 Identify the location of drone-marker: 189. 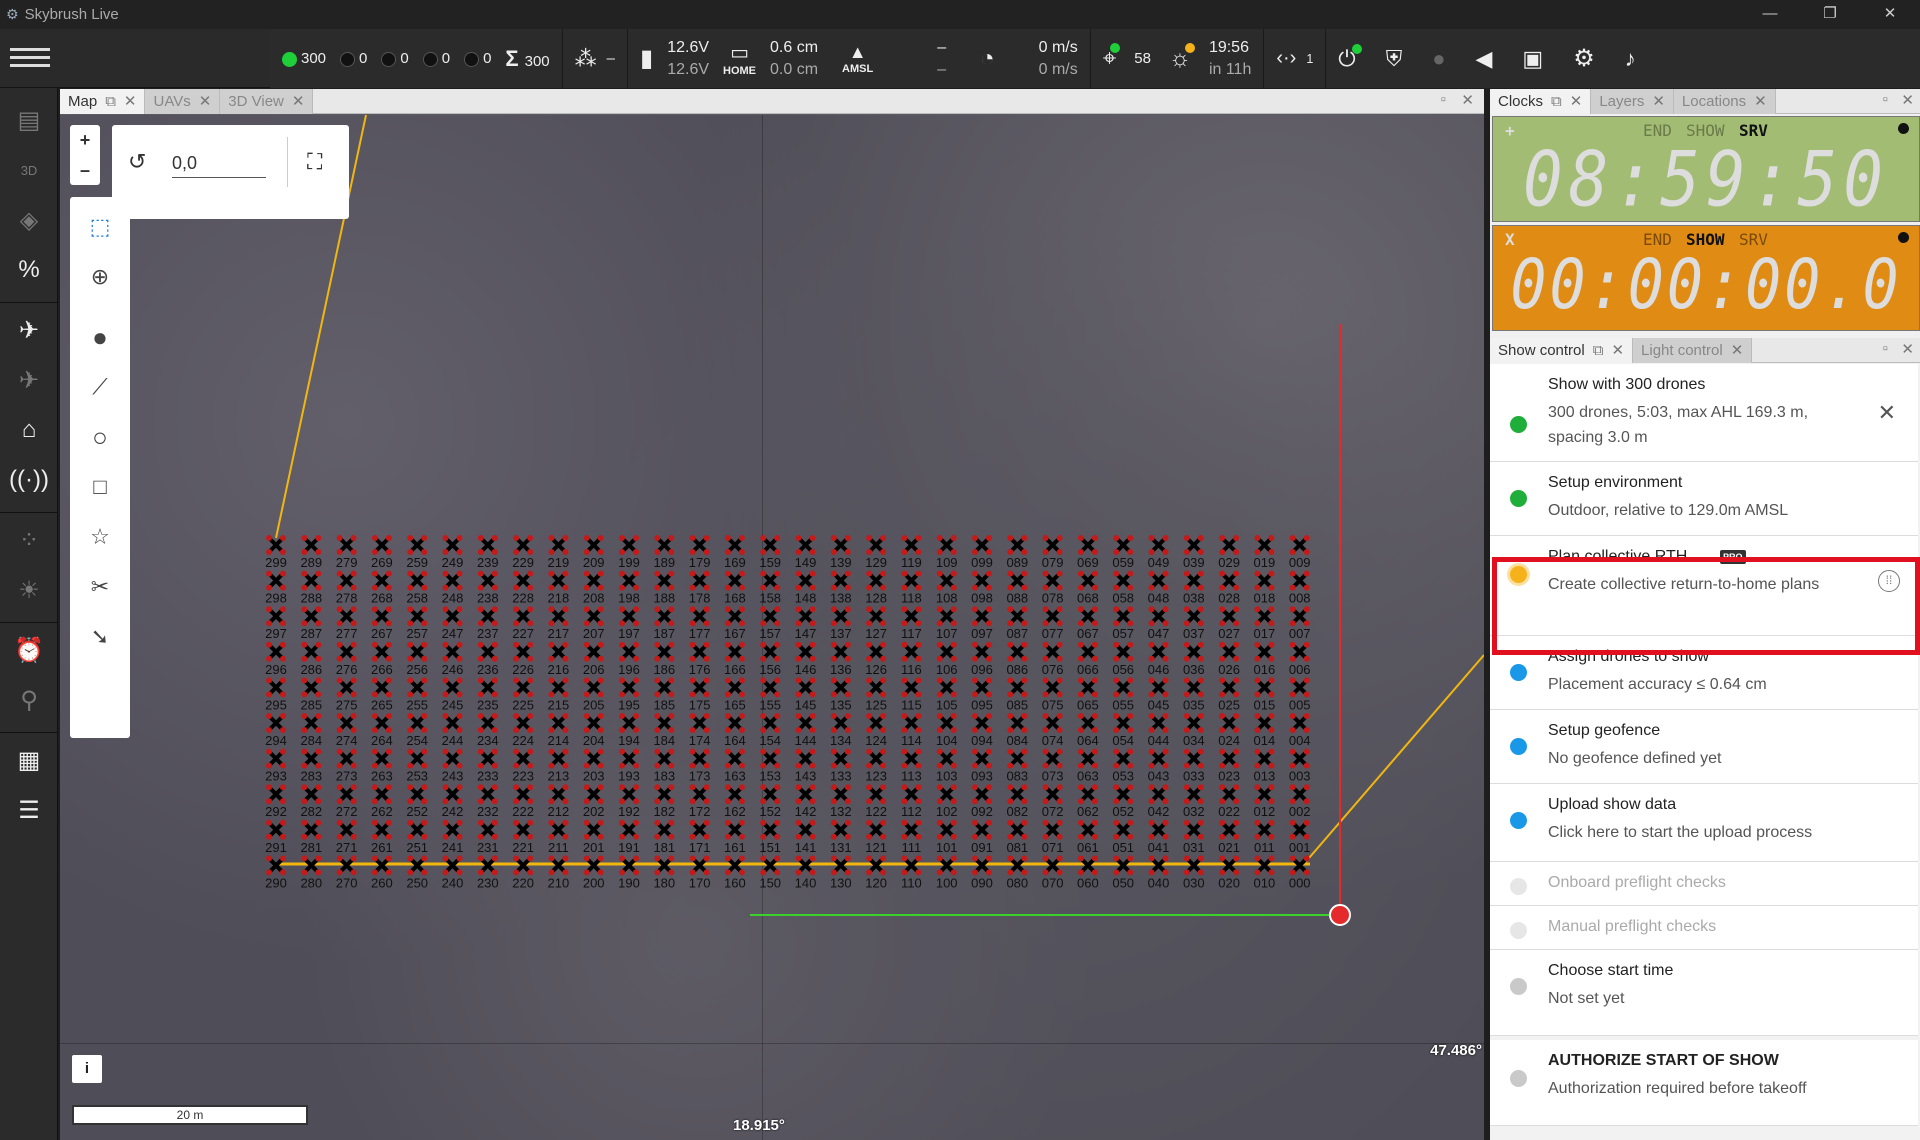
(664, 552).